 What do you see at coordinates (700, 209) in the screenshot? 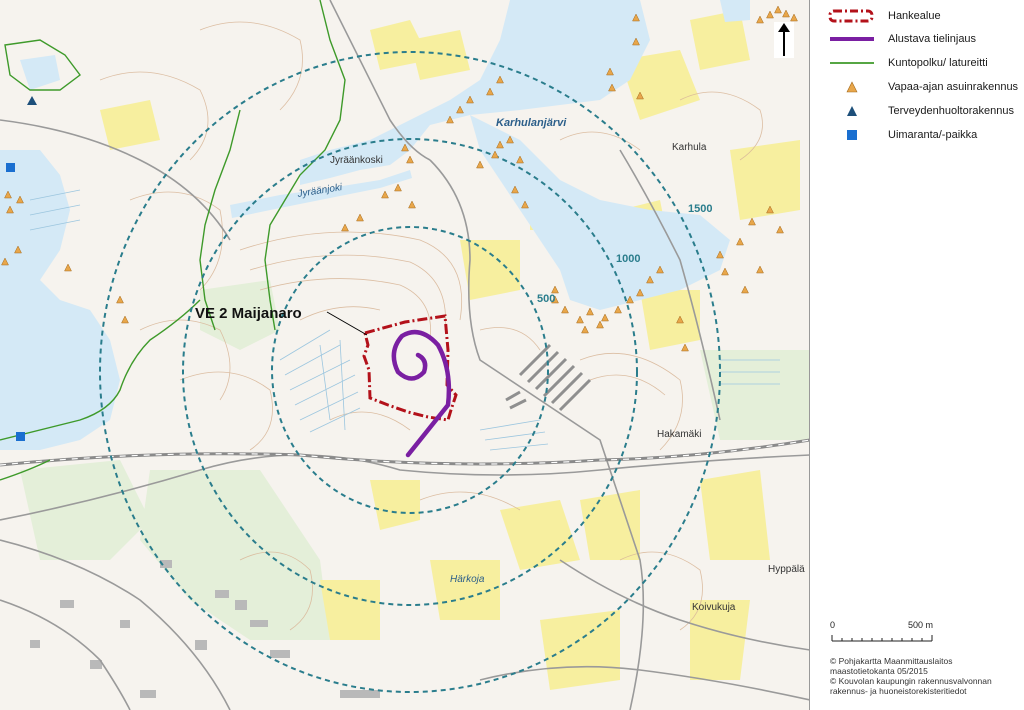
I see `buffer-label-1500: 1500` at bounding box center [700, 209].